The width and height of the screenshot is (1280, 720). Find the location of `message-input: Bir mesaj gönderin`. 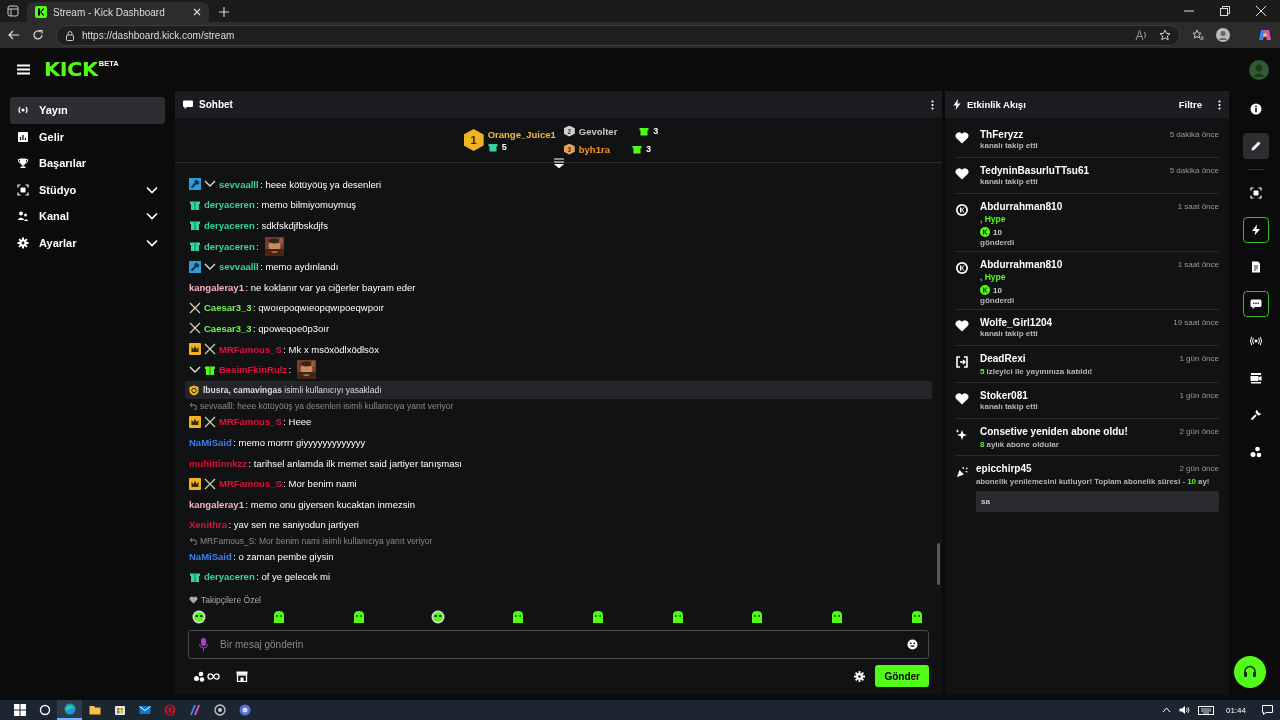

message-input: Bir mesaj gönderin is located at coordinates (557, 644).